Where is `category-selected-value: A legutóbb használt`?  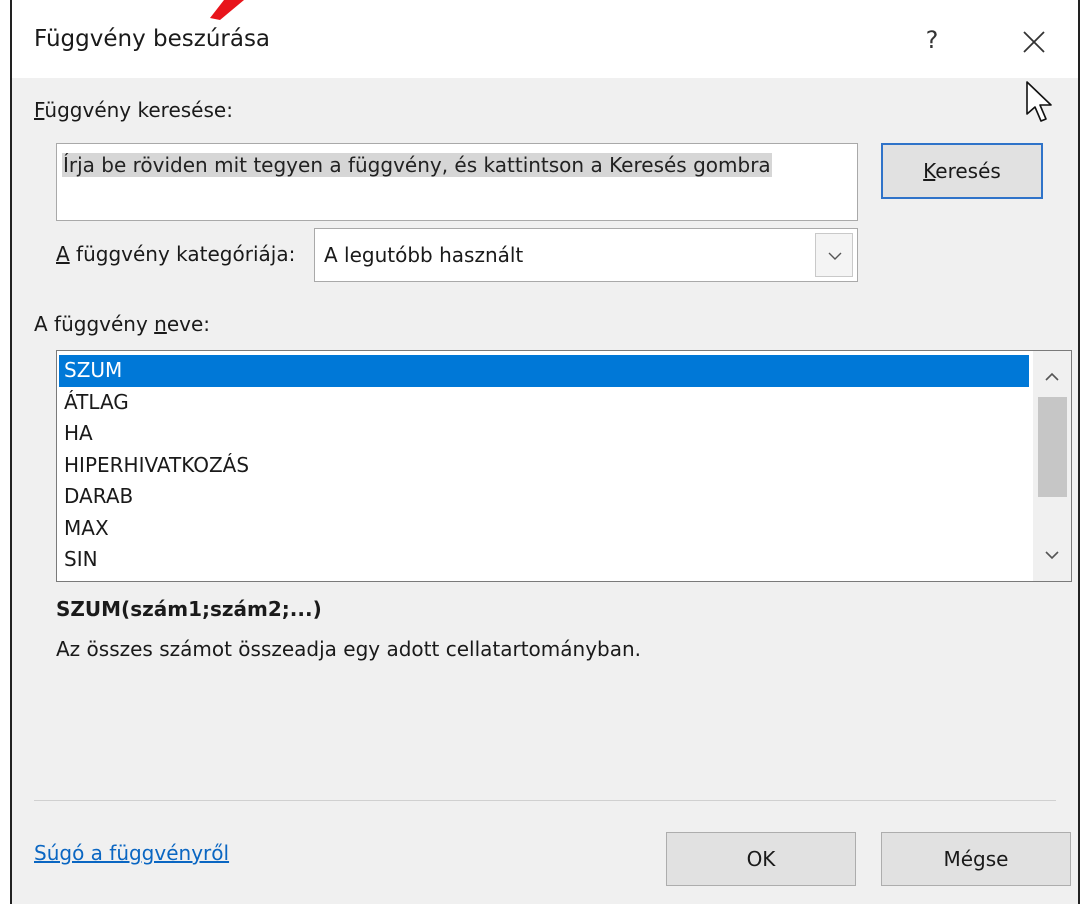
category-selected-value: A legutóbb használt is located at coordinates (424, 255).